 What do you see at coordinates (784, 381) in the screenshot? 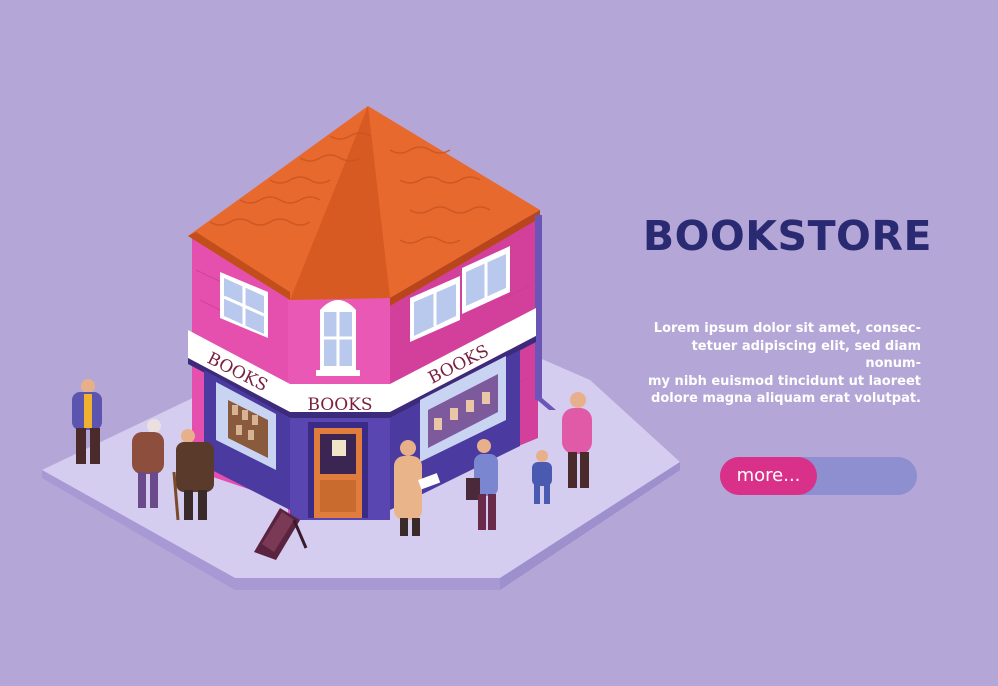
I see `description-line: my nibh euismod tincidunt ut laoreet` at bounding box center [784, 381].